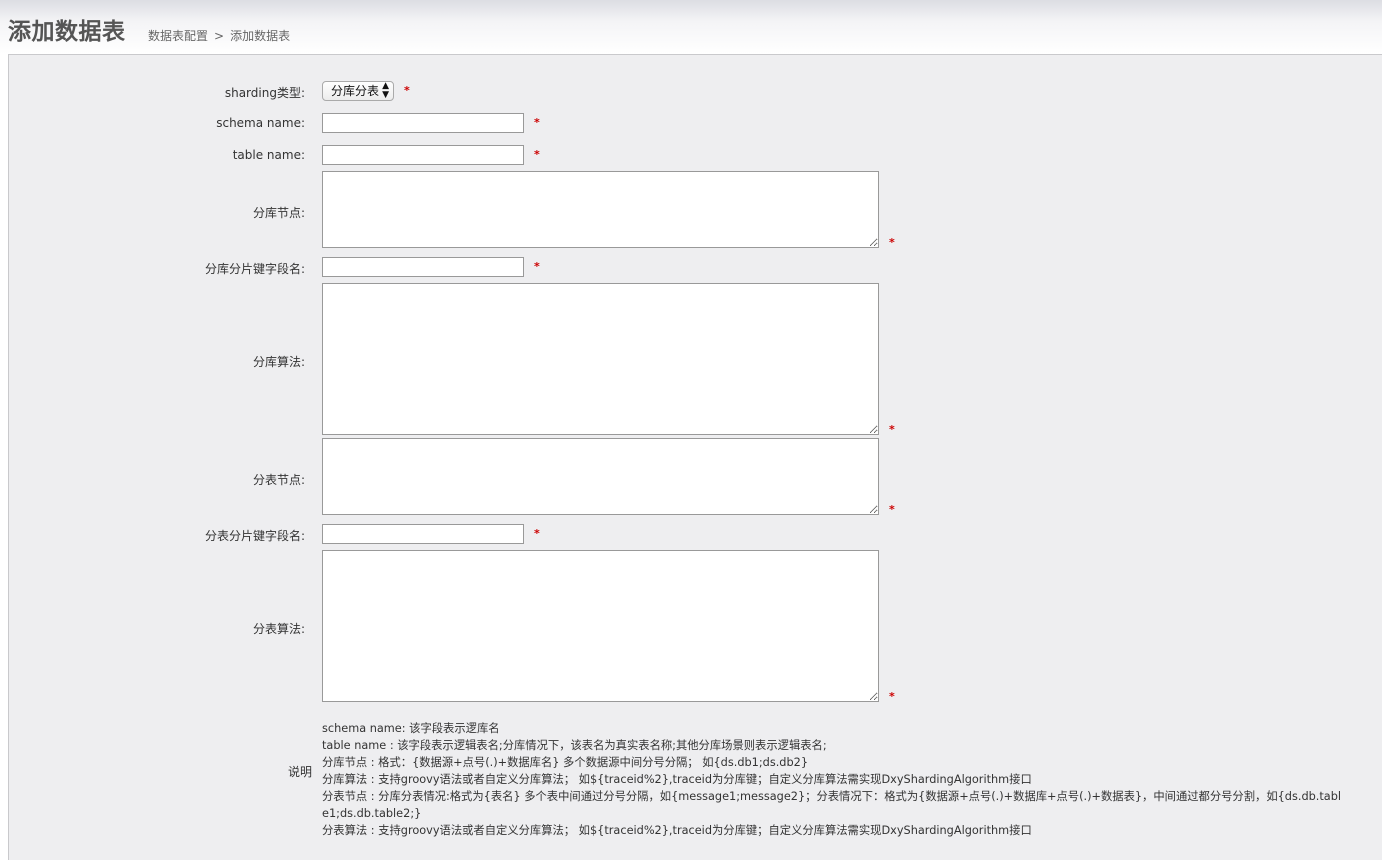  I want to click on breadcrumb-item-table-config: 数据表配置, so click(178, 36).